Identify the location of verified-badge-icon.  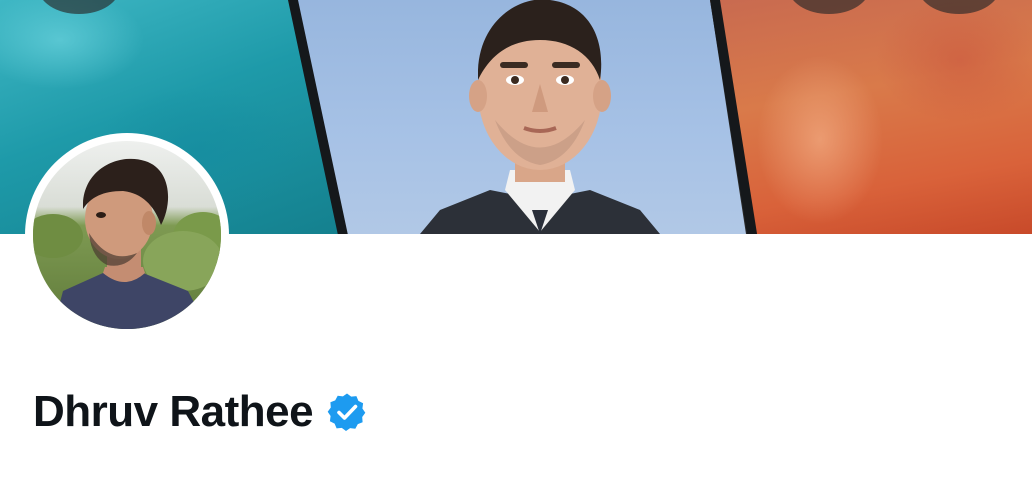
(347, 412).